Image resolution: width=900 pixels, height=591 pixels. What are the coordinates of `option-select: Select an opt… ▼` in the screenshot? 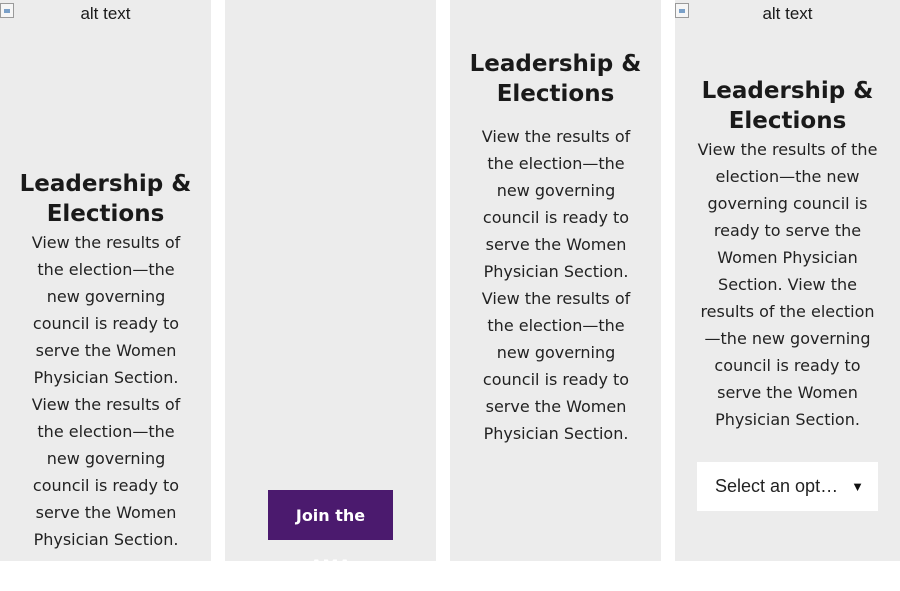 It's located at (787, 486).